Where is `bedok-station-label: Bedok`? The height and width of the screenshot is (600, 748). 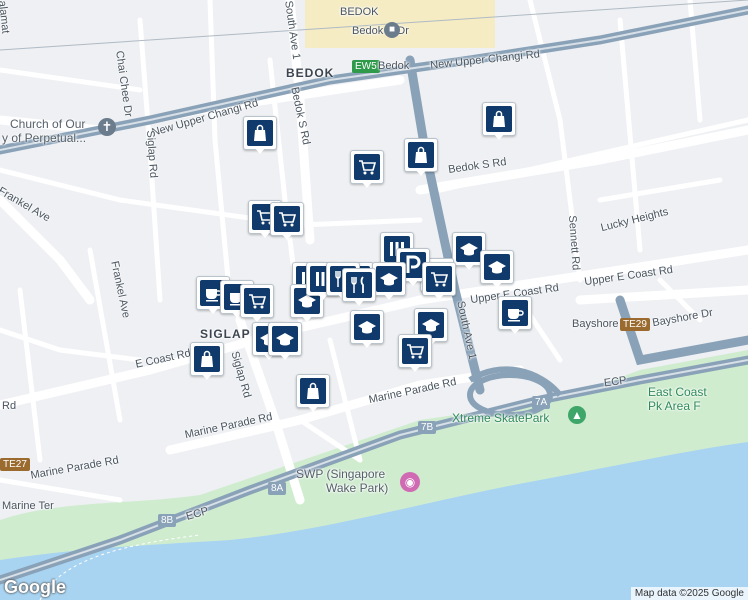 bedok-station-label: Bedok is located at coordinates (394, 66).